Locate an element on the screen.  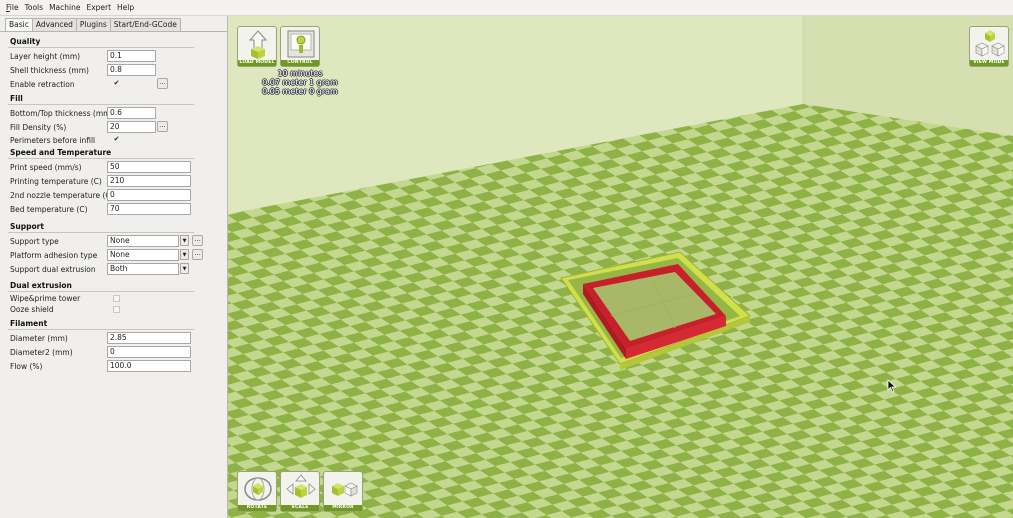
control-caption: CONTROL is located at coordinates (300, 63).